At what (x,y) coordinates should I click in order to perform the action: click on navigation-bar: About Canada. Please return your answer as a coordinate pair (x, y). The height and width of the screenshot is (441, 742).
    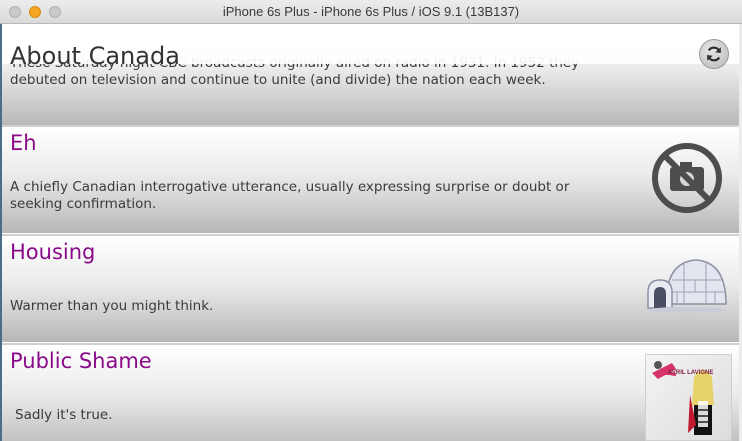
    Looking at the image, I should click on (370, 47).